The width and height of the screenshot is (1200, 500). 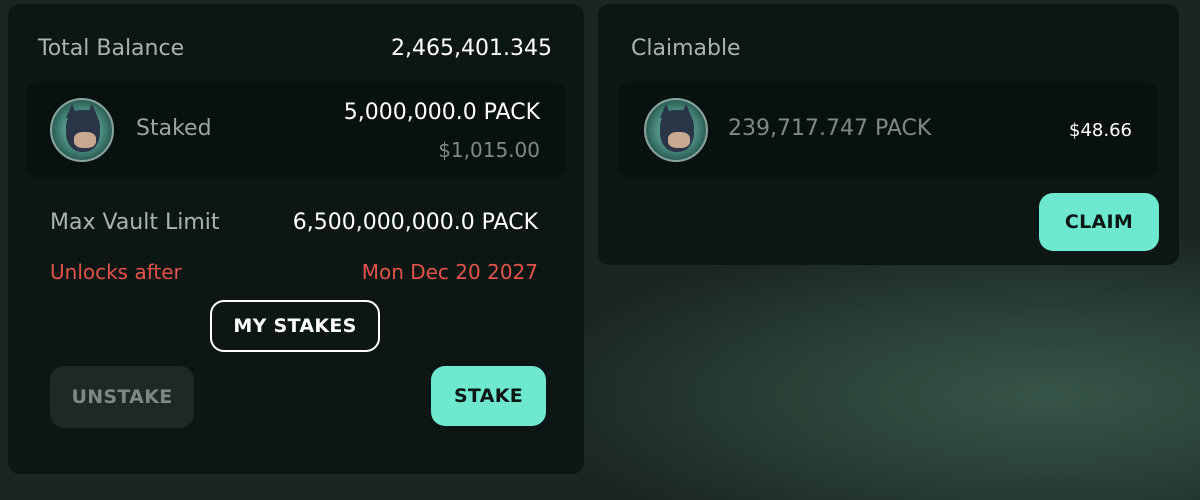 What do you see at coordinates (174, 128) in the screenshot?
I see `staked-label: Staked` at bounding box center [174, 128].